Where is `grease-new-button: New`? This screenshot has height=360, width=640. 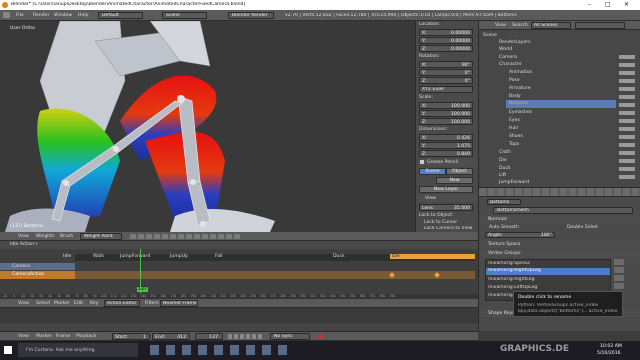
grease-new-button: New is located at coordinates (454, 180).